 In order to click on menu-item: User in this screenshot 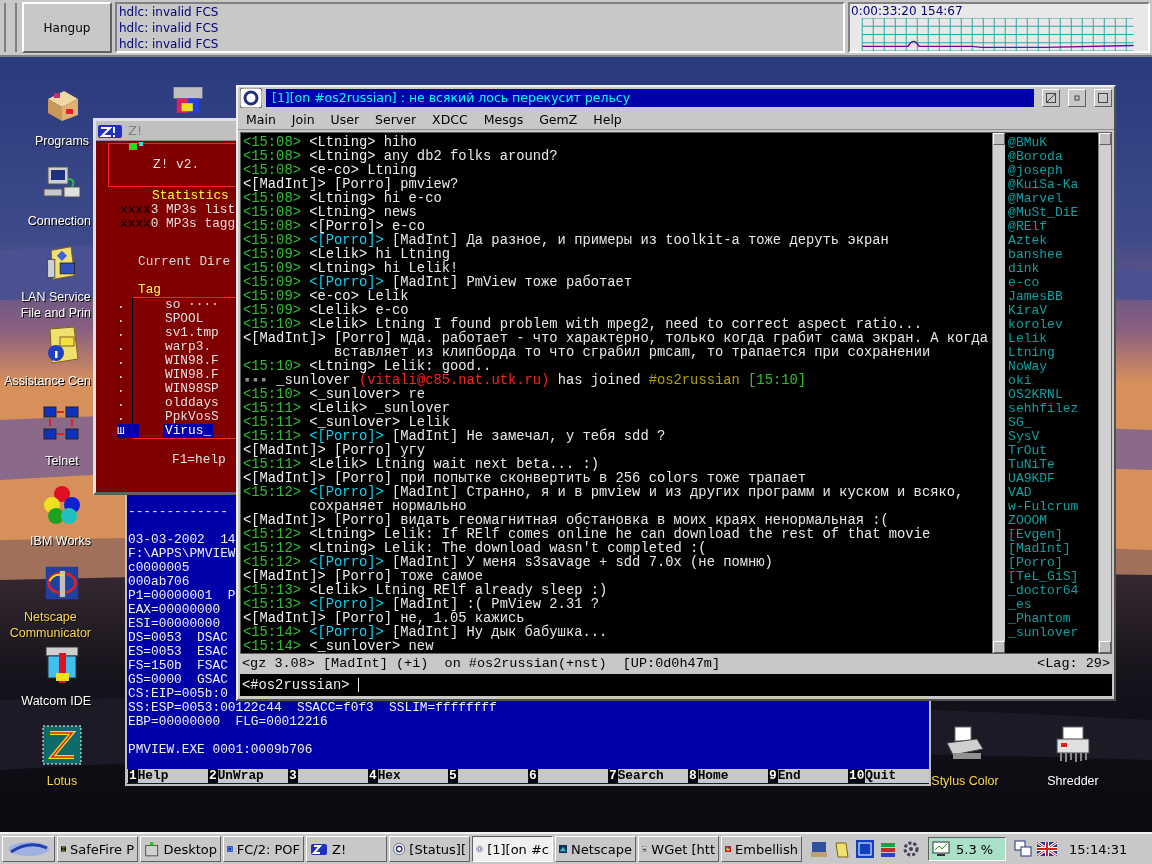, I will do `click(345, 119)`.